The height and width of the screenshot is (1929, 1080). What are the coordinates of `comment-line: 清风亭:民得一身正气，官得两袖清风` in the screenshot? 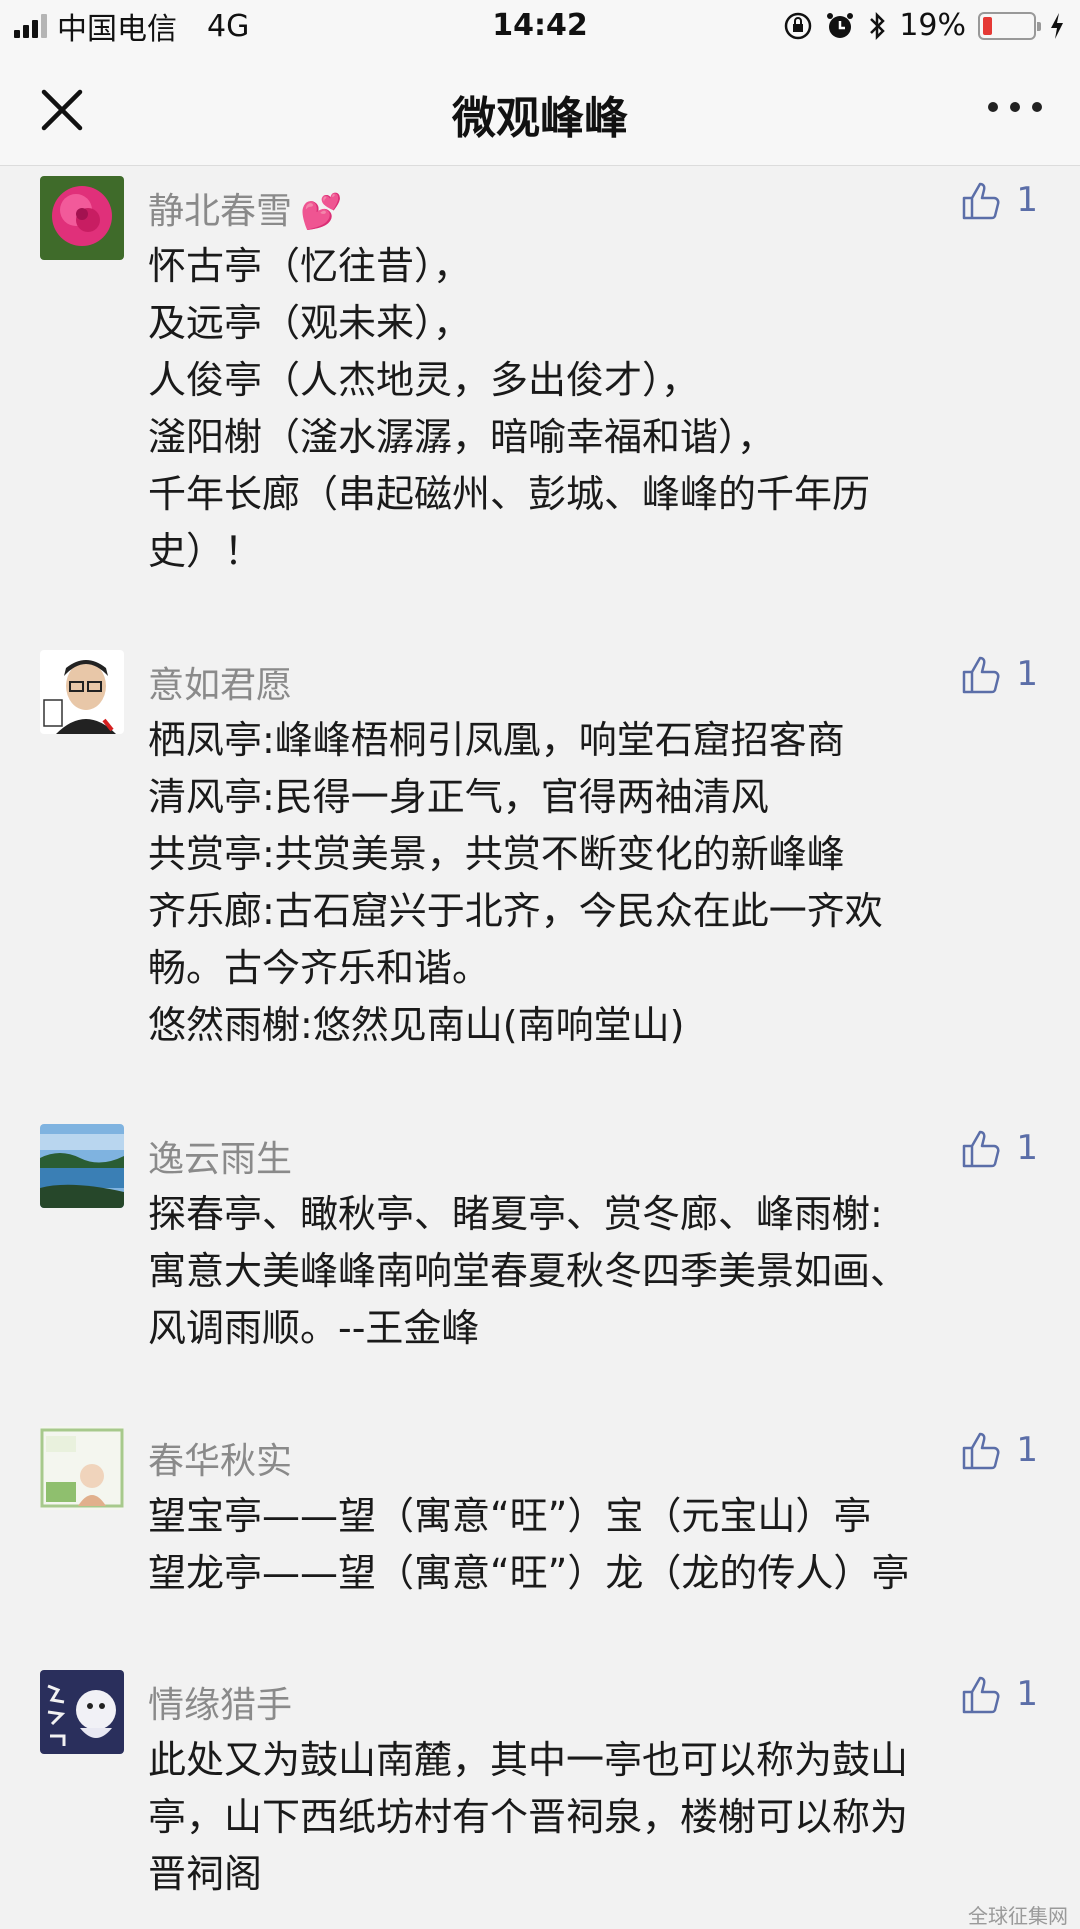 It's located at (458, 797).